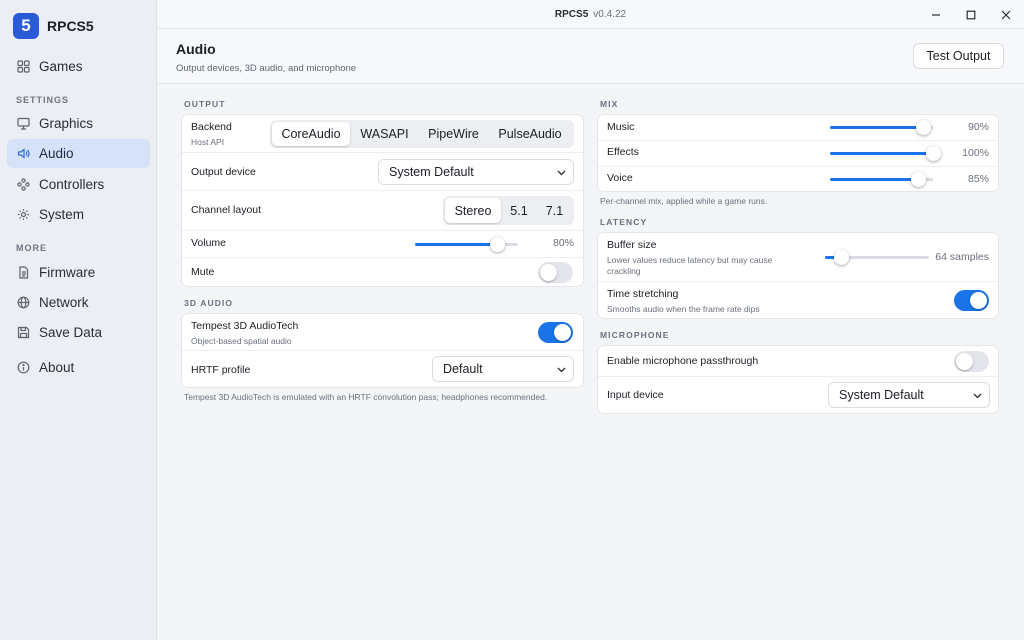  I want to click on mix-row-effects: Effects 100%, so click(798, 154).